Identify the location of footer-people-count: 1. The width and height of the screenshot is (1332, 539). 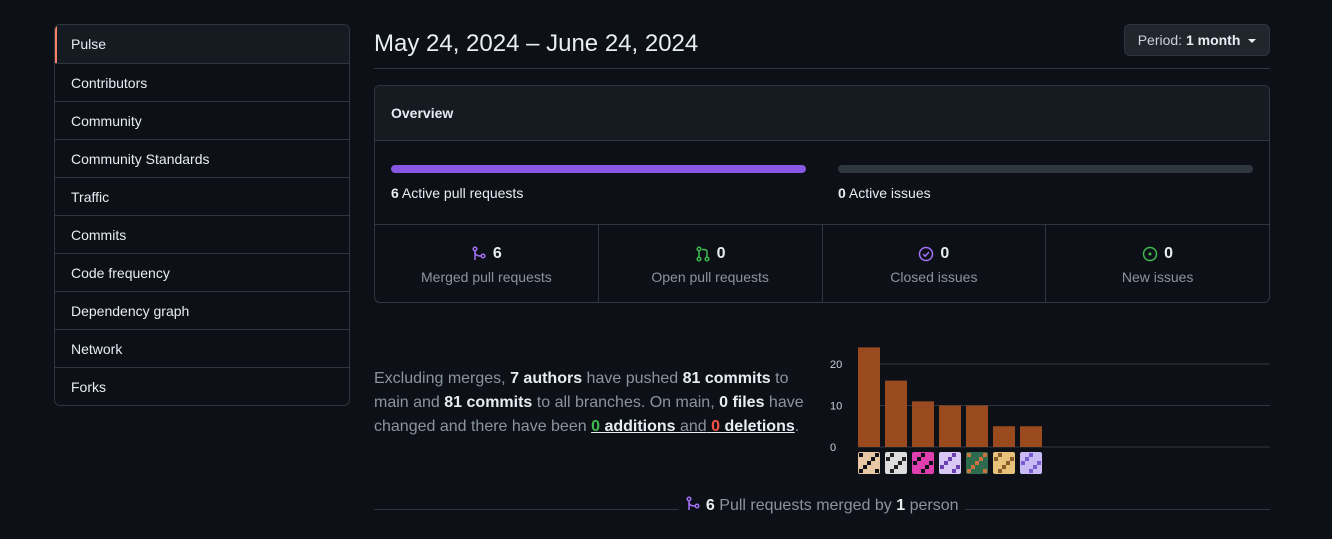
(901, 505).